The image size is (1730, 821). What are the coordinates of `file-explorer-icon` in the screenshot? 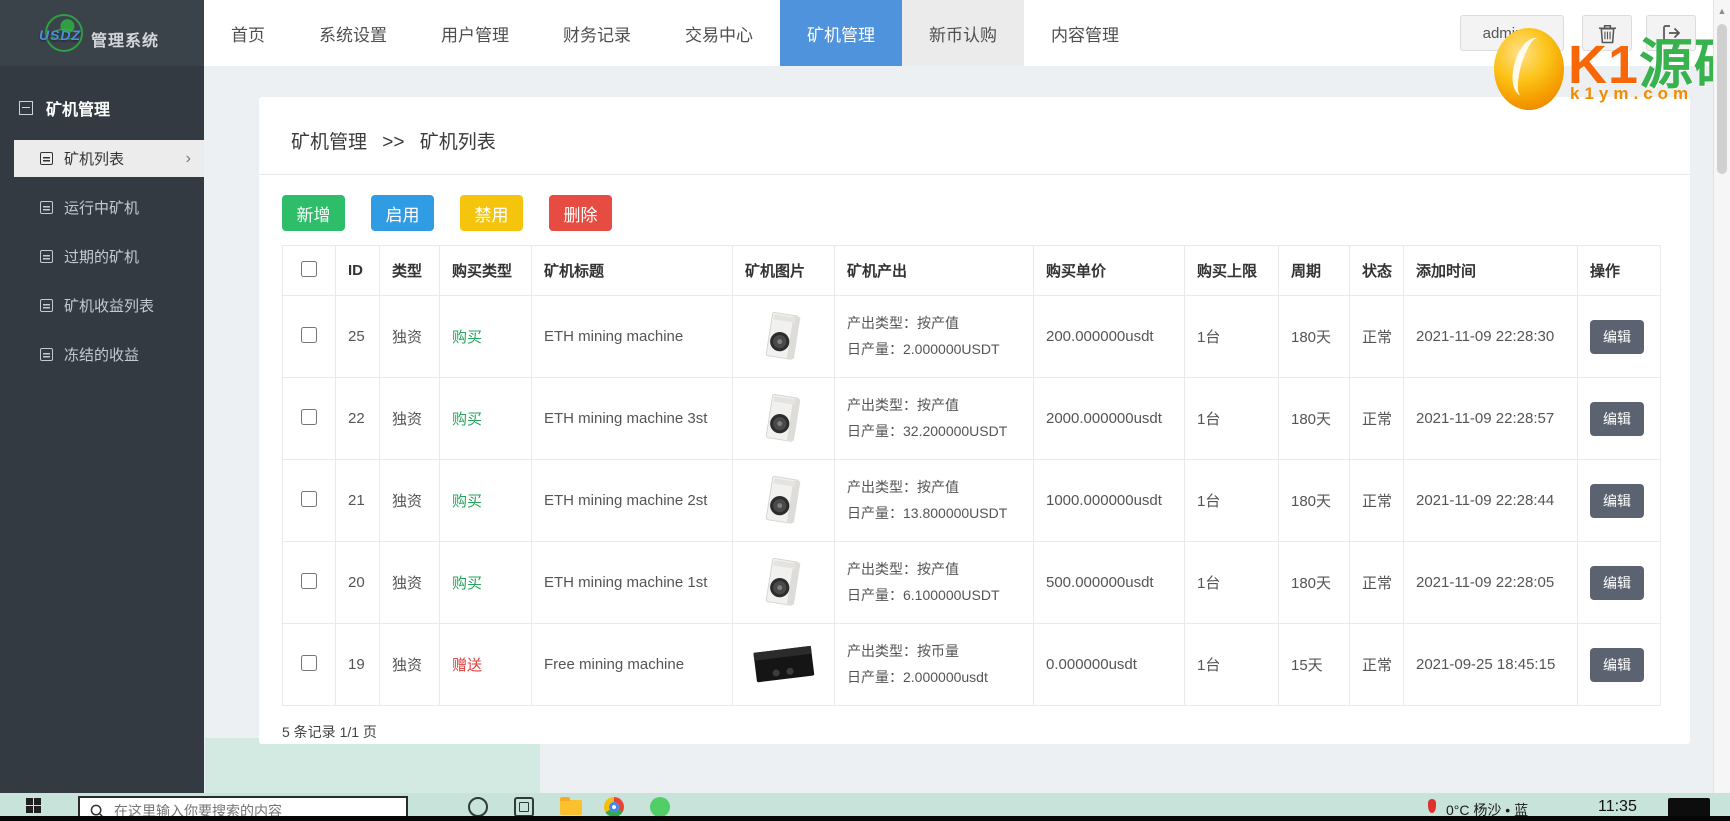 It's located at (571, 806).